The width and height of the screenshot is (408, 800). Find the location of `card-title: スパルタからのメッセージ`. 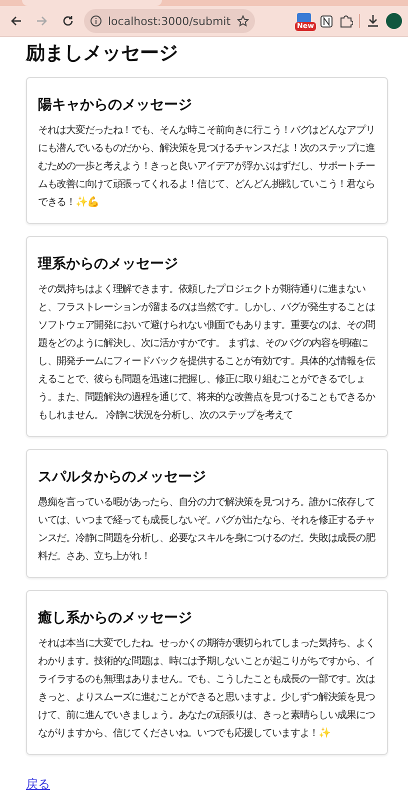

card-title: スパルタからのメッセージ is located at coordinates (122, 477).